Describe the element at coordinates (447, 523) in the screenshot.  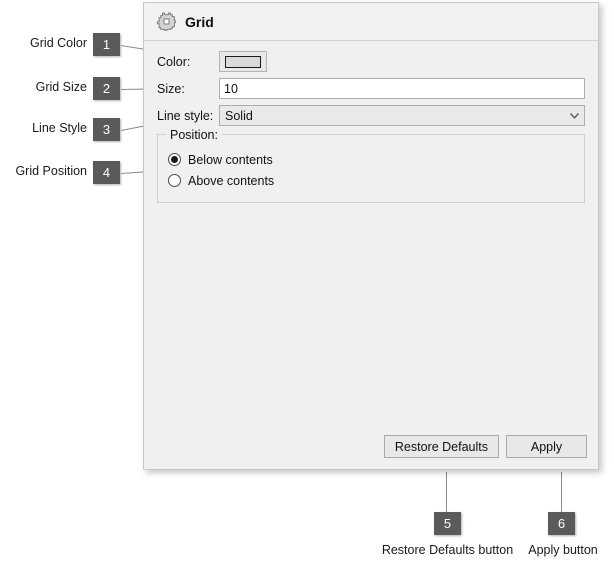
I see `annotation-badge-5: 5` at that location.